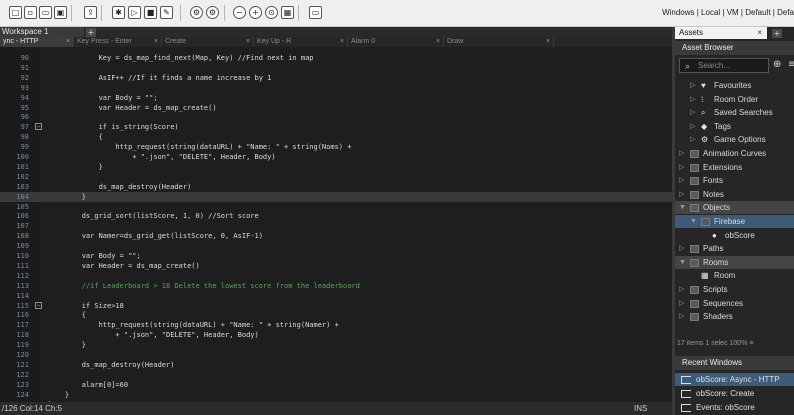 The image size is (794, 415). I want to click on code-line: 110 var Body = "";, so click(337, 256).